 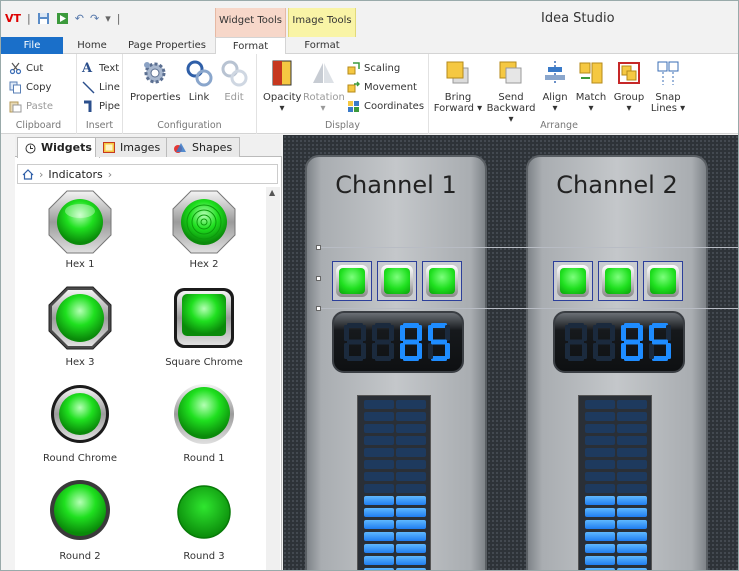 What do you see at coordinates (203, 147) in the screenshot?
I see `panel-tab-shapes: Shapes` at bounding box center [203, 147].